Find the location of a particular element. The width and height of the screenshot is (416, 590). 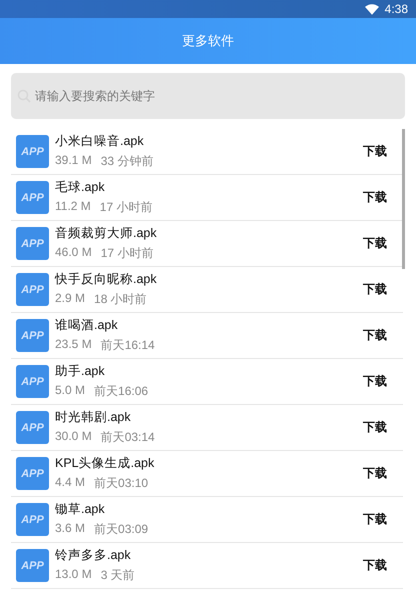

page-title: 更多软件 is located at coordinates (208, 41).